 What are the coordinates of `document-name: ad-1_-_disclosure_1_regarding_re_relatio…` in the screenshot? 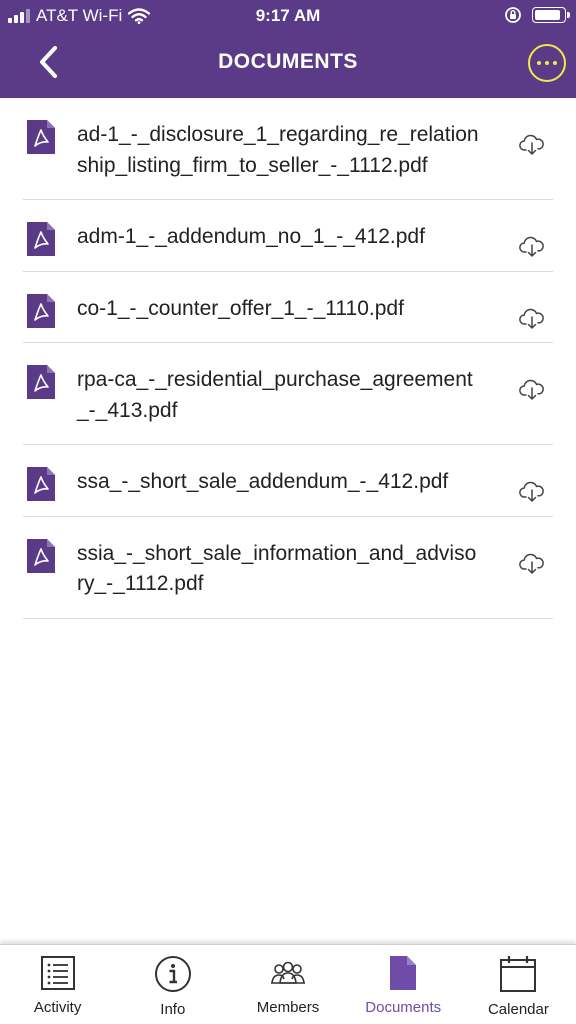 It's located at (278, 150).